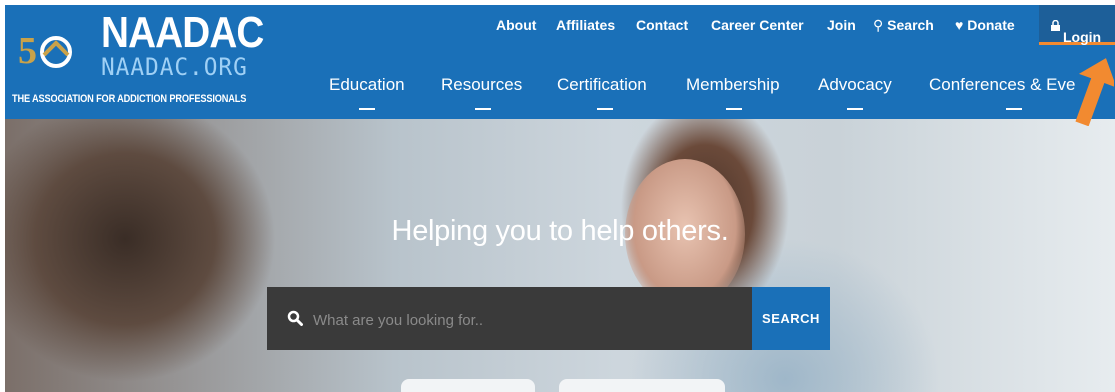 This screenshot has height=392, width=1115. What do you see at coordinates (585, 25) in the screenshot?
I see `nav-link-affiliates: Affiliates` at bounding box center [585, 25].